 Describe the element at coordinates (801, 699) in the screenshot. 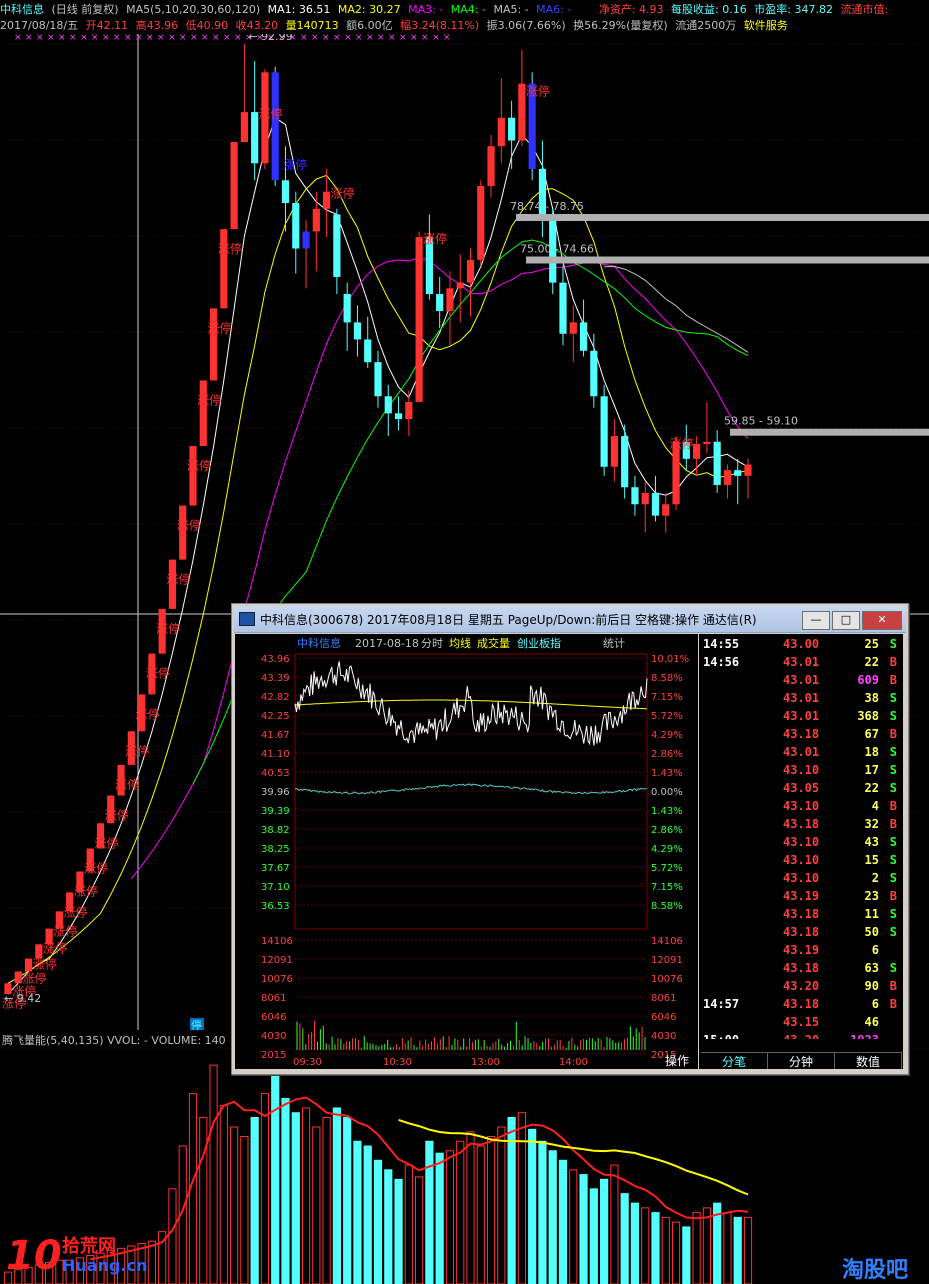

I see `tick-row: 43.01 38 S` at that location.